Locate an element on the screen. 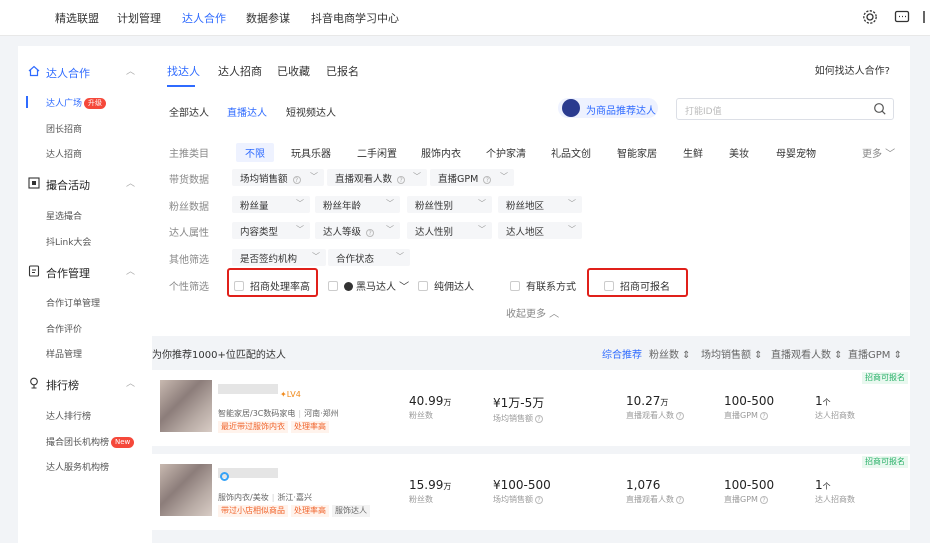 This screenshot has height=543, width=930. help-link: 如何找达人合作? is located at coordinates (852, 69).